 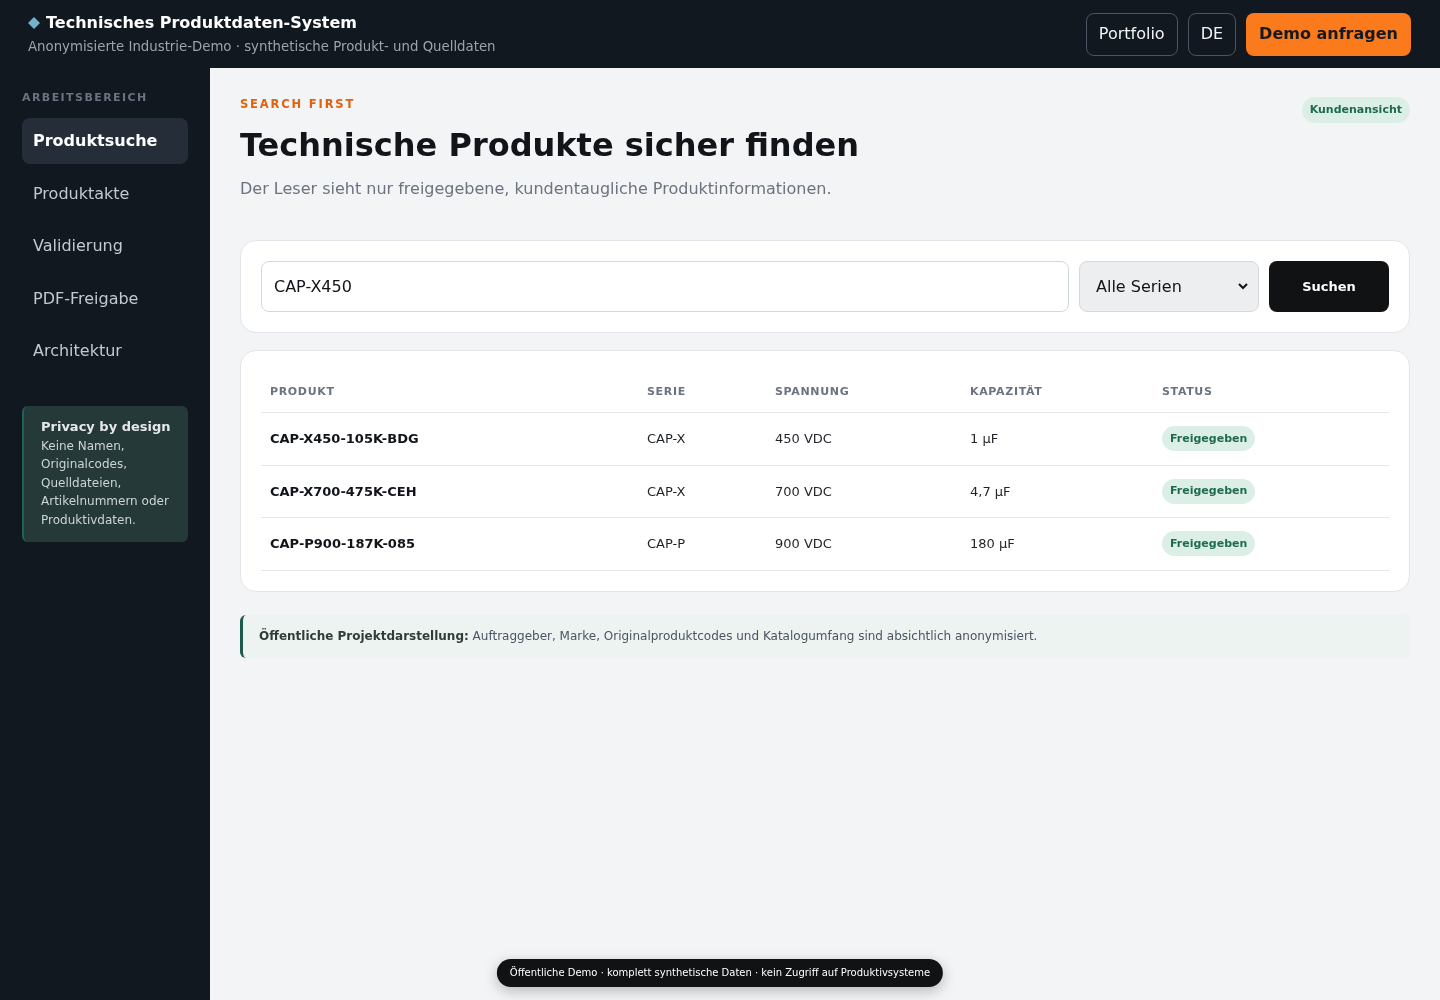 I want to click on product-cell-text: CAP-X450-105K-BDG, so click(x=344, y=439).